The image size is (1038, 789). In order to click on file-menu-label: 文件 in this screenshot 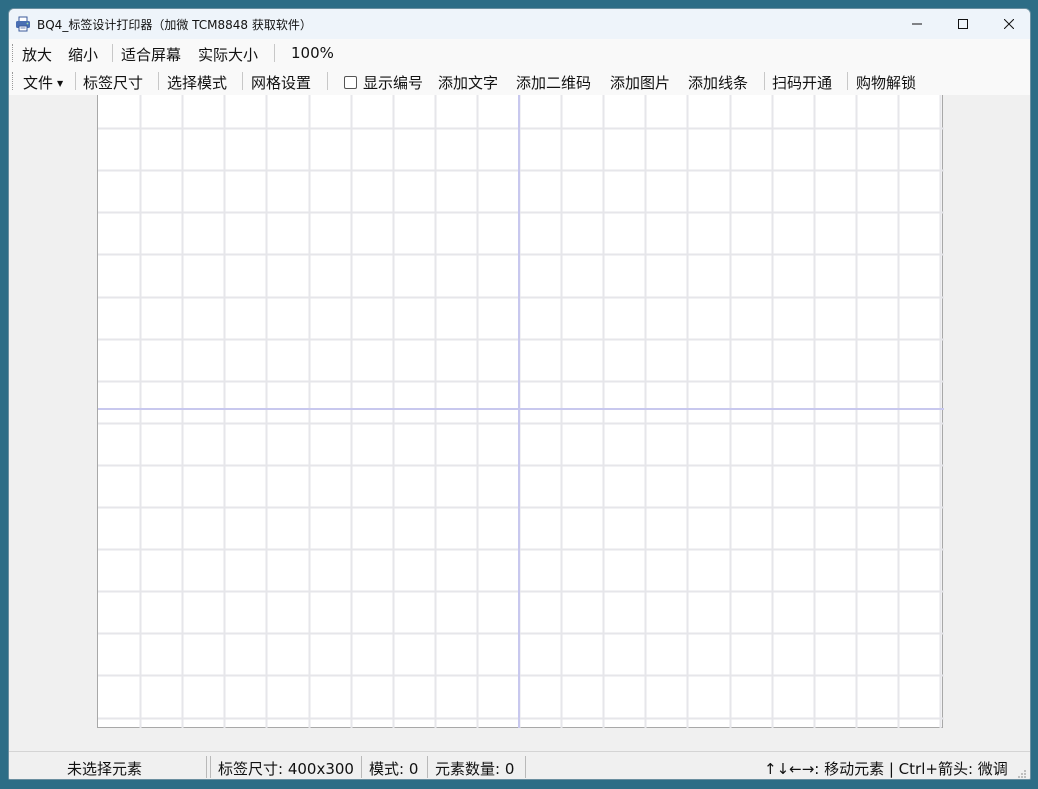, I will do `click(38, 83)`.